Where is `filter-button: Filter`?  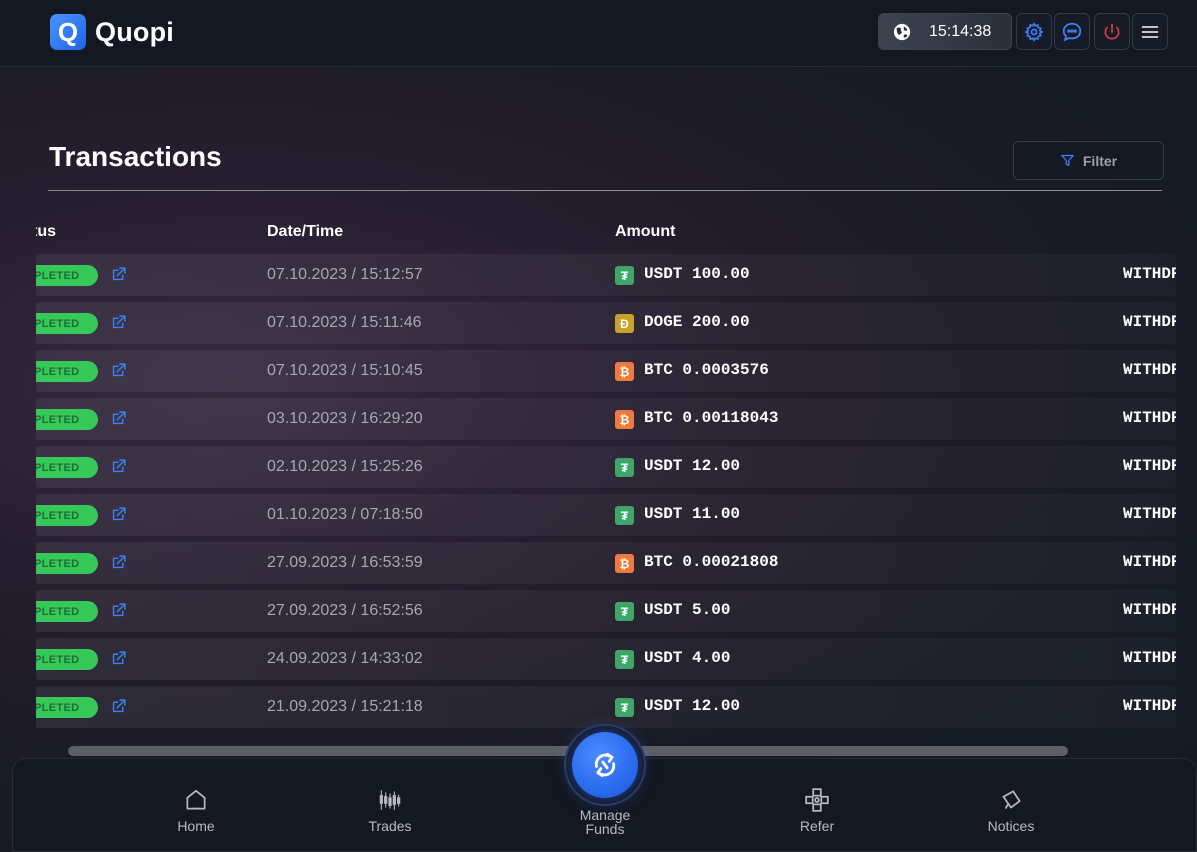 filter-button: Filter is located at coordinates (1088, 160).